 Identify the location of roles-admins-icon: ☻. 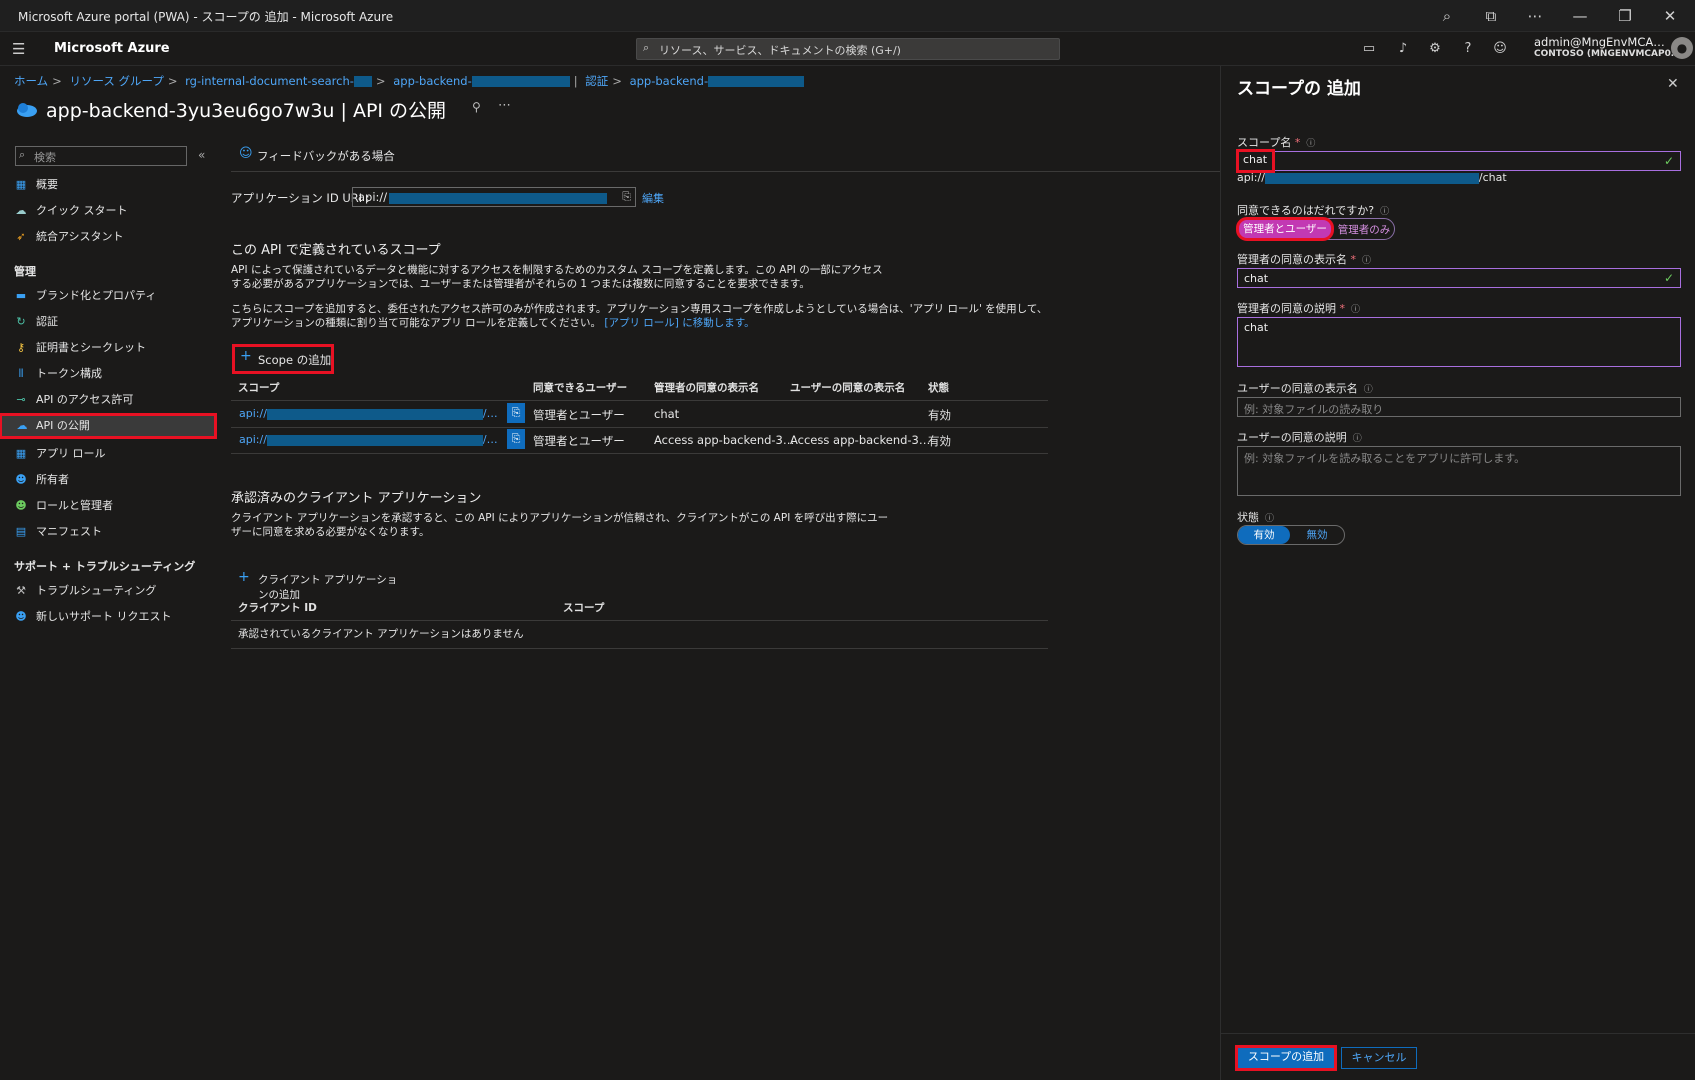
(21, 505).